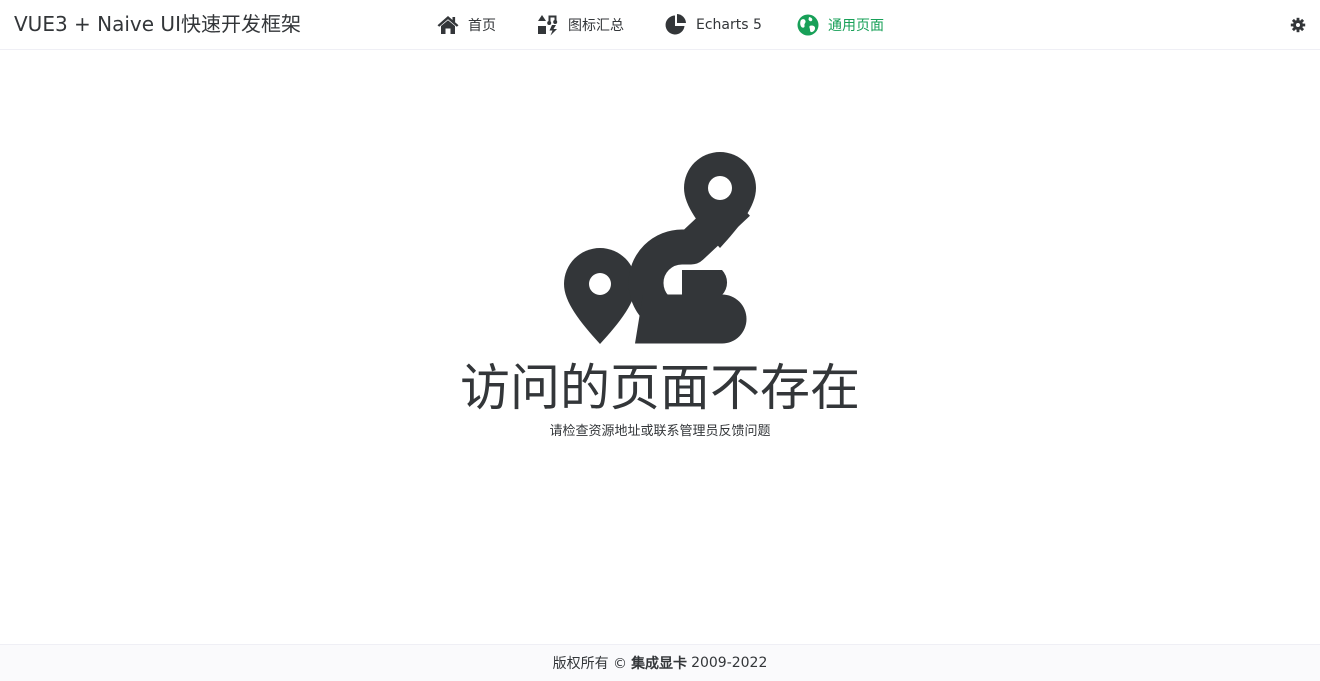 The image size is (1320, 681). I want to click on settings-button, so click(1298, 25).